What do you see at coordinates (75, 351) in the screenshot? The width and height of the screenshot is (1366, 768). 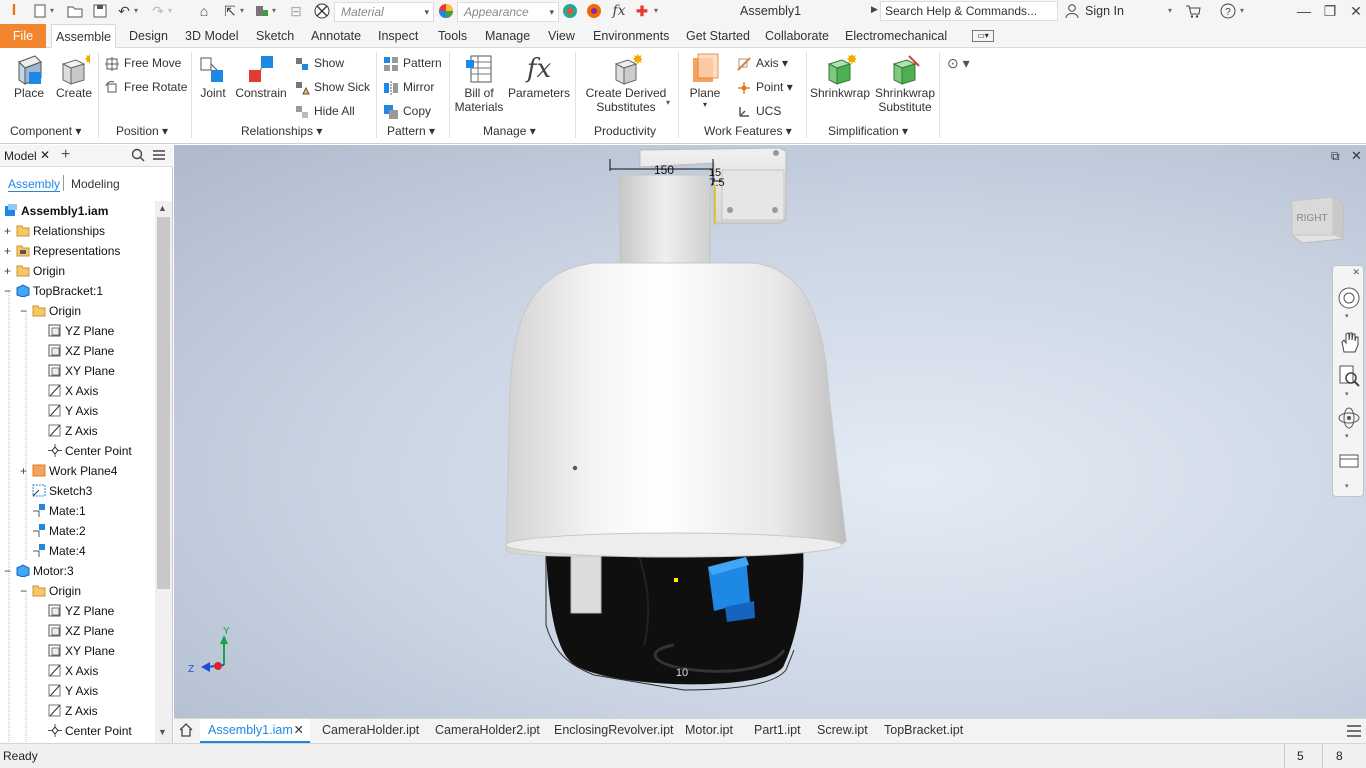 I see `tree-item: XZ Plane` at bounding box center [75, 351].